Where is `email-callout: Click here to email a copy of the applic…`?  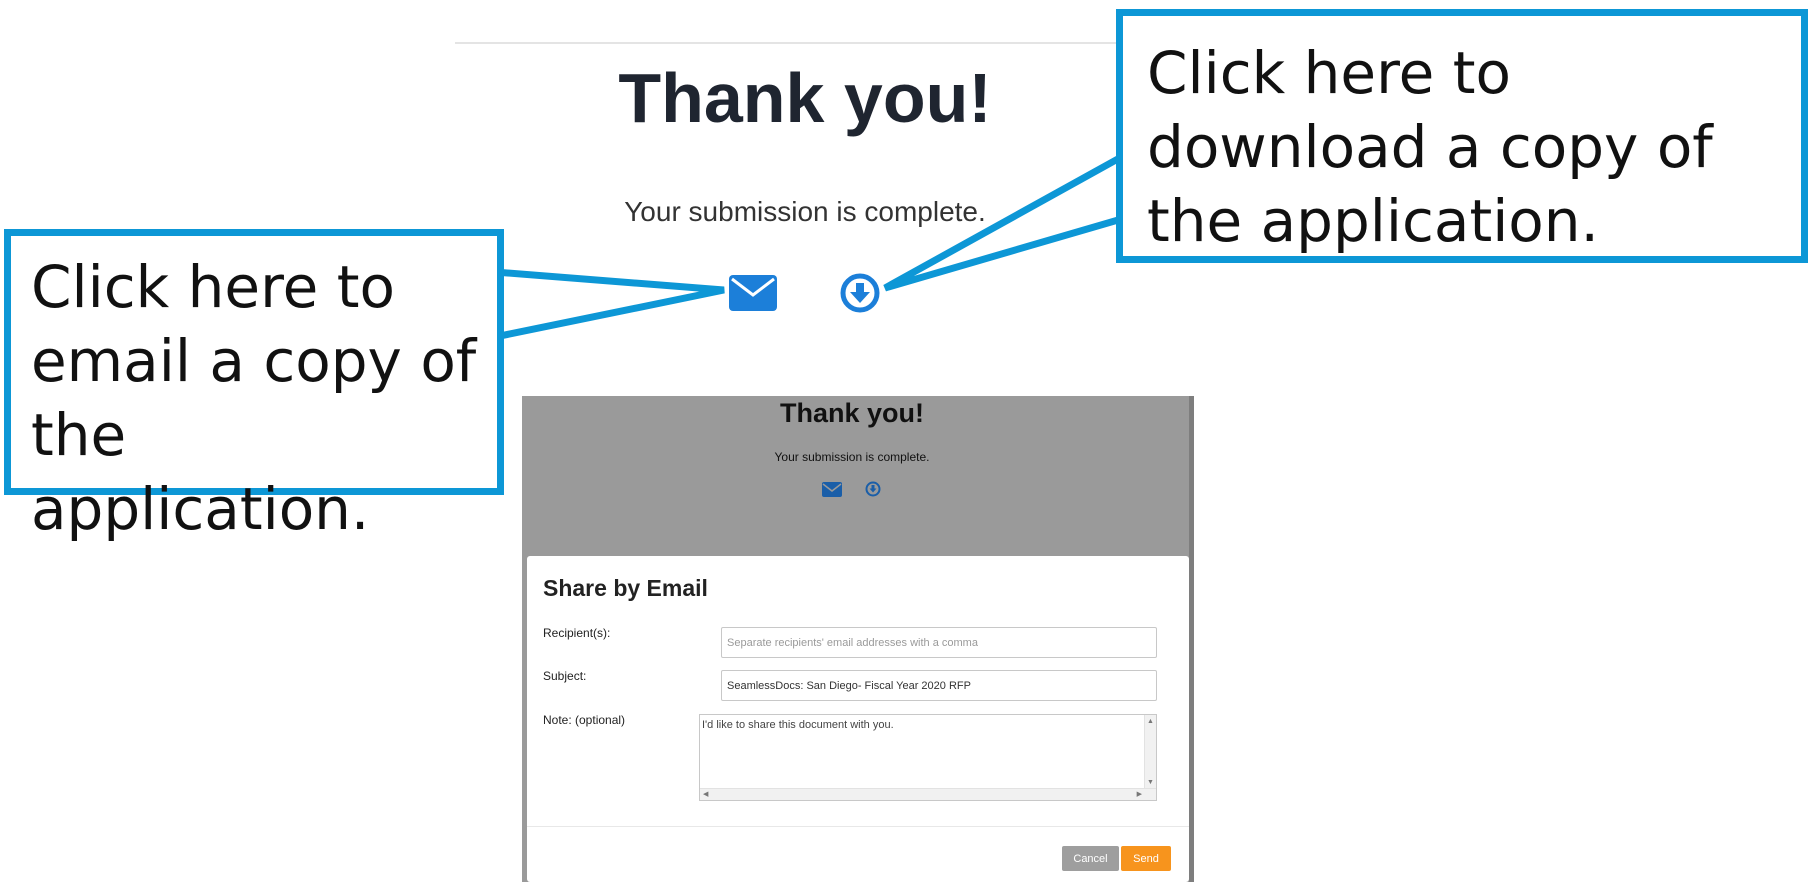
email-callout: Click here to email a copy of the applic… is located at coordinates (254, 386).